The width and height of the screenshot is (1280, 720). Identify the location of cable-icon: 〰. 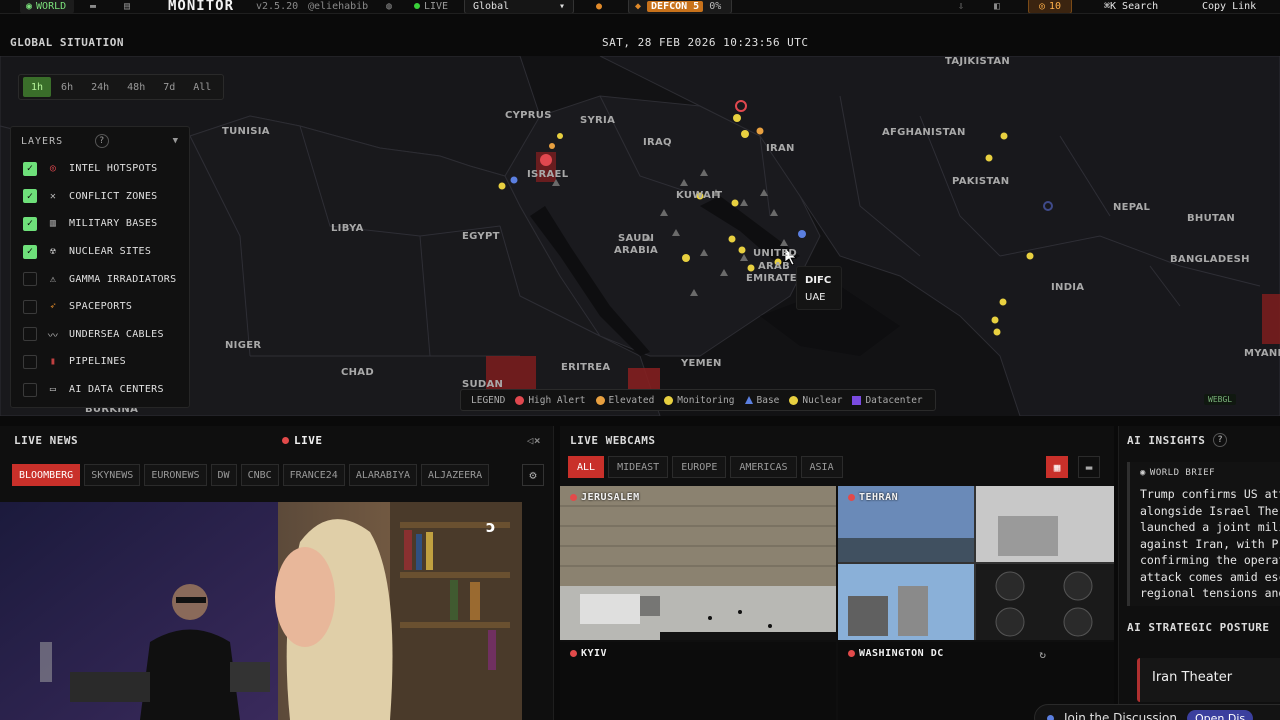
(53, 336).